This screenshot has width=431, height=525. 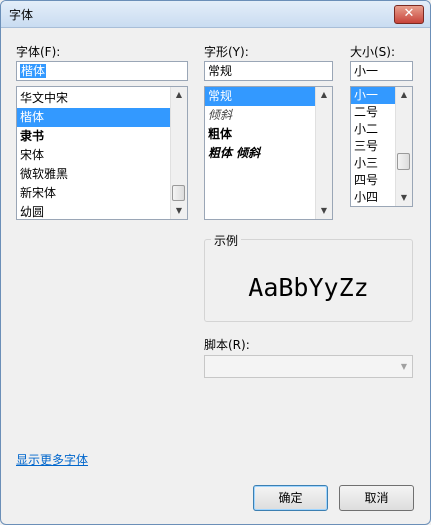 What do you see at coordinates (366, 71) in the screenshot?
I see `size-input-value: 小一` at bounding box center [366, 71].